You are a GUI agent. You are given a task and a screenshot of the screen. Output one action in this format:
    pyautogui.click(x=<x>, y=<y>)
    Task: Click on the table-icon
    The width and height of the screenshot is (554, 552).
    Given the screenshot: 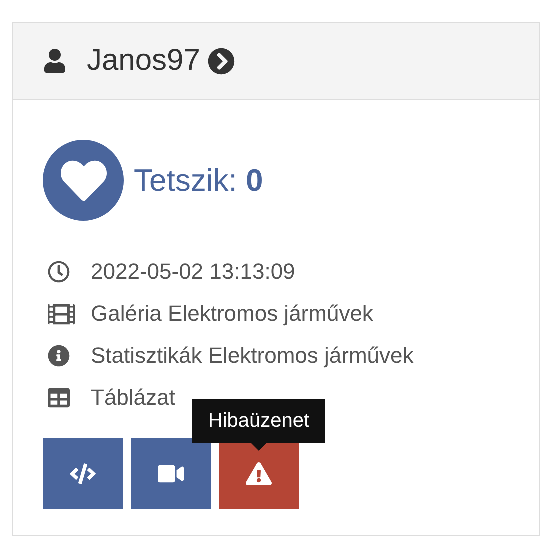 What is the action you would take?
    pyautogui.click(x=59, y=398)
    